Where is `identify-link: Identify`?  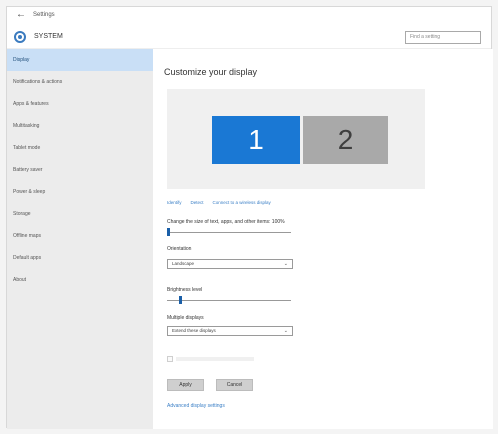
identify-link: Identify is located at coordinates (174, 202).